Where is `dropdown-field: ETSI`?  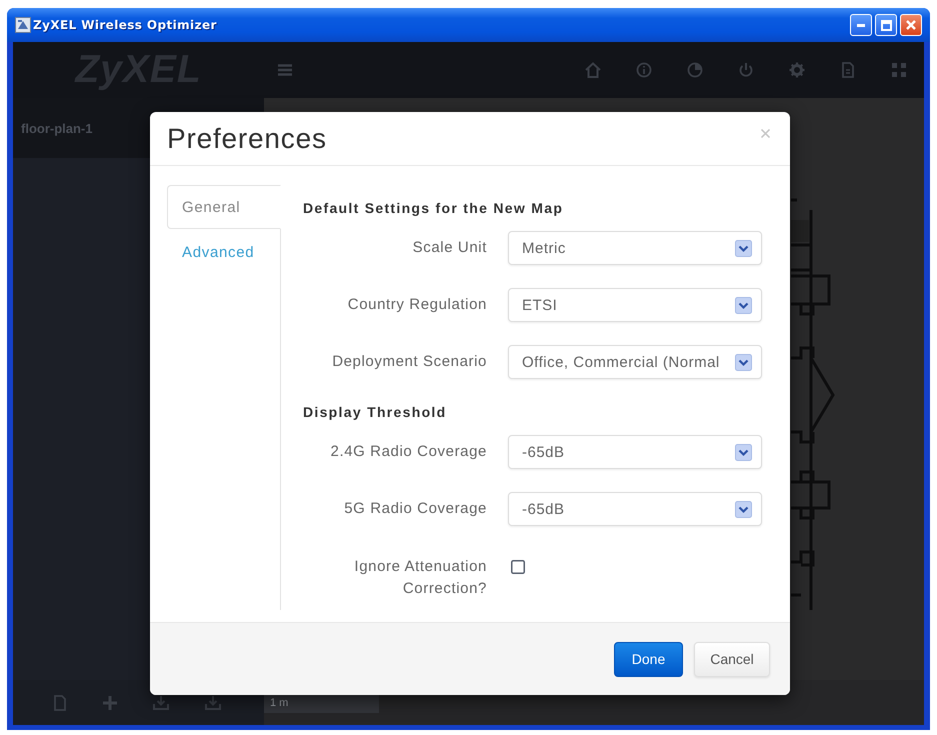 dropdown-field: ETSI is located at coordinates (635, 305).